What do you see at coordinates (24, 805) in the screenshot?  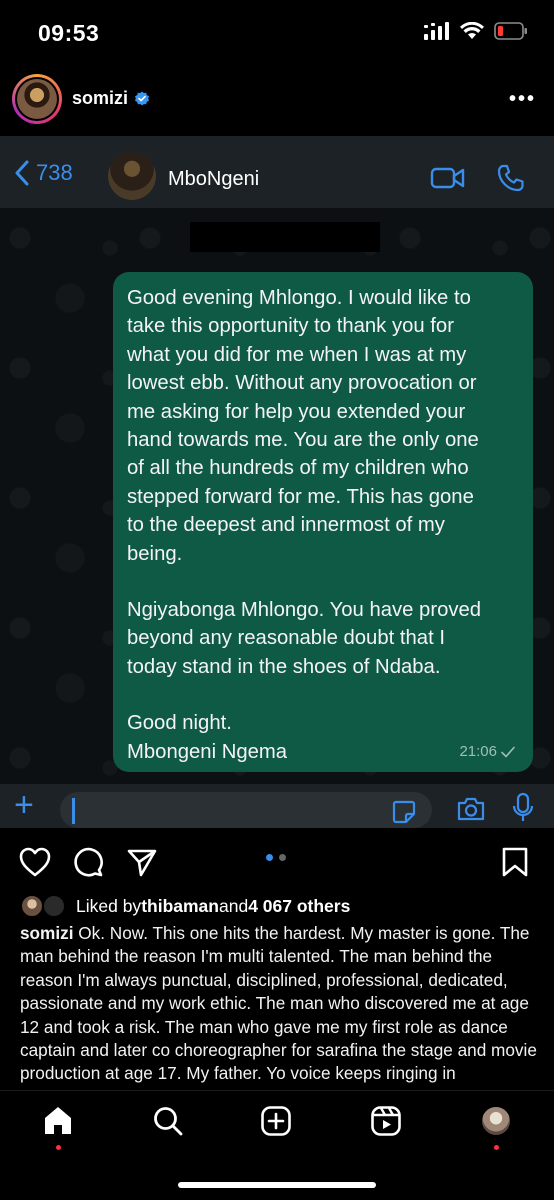 I see `attach-plus-icon: +` at bounding box center [24, 805].